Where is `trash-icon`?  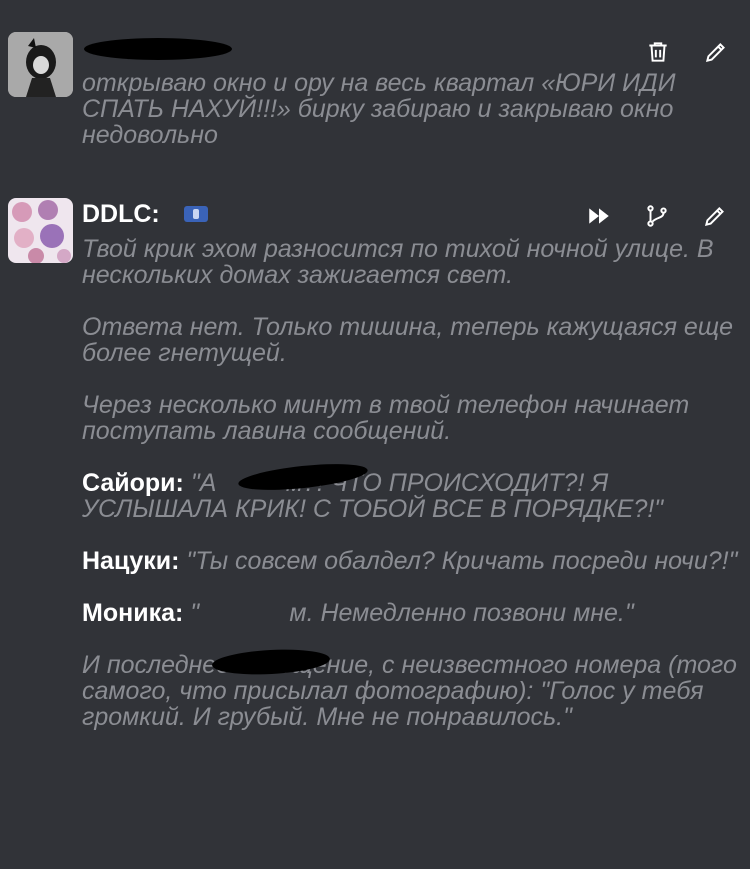
trash-icon is located at coordinates (658, 52).